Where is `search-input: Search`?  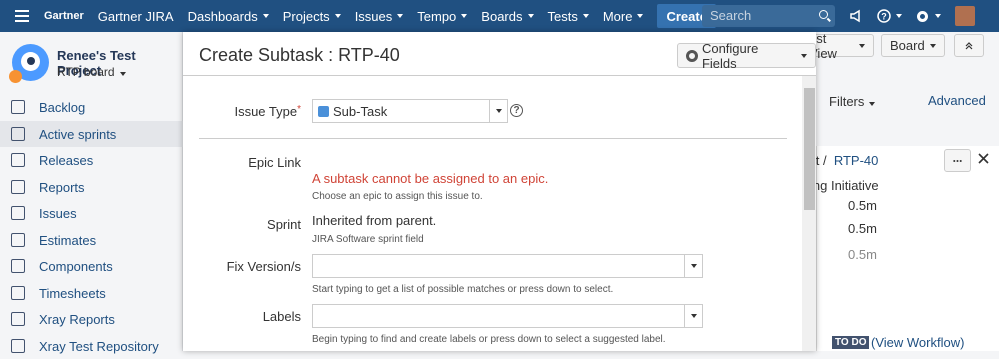
search-input: Search is located at coordinates (768, 16).